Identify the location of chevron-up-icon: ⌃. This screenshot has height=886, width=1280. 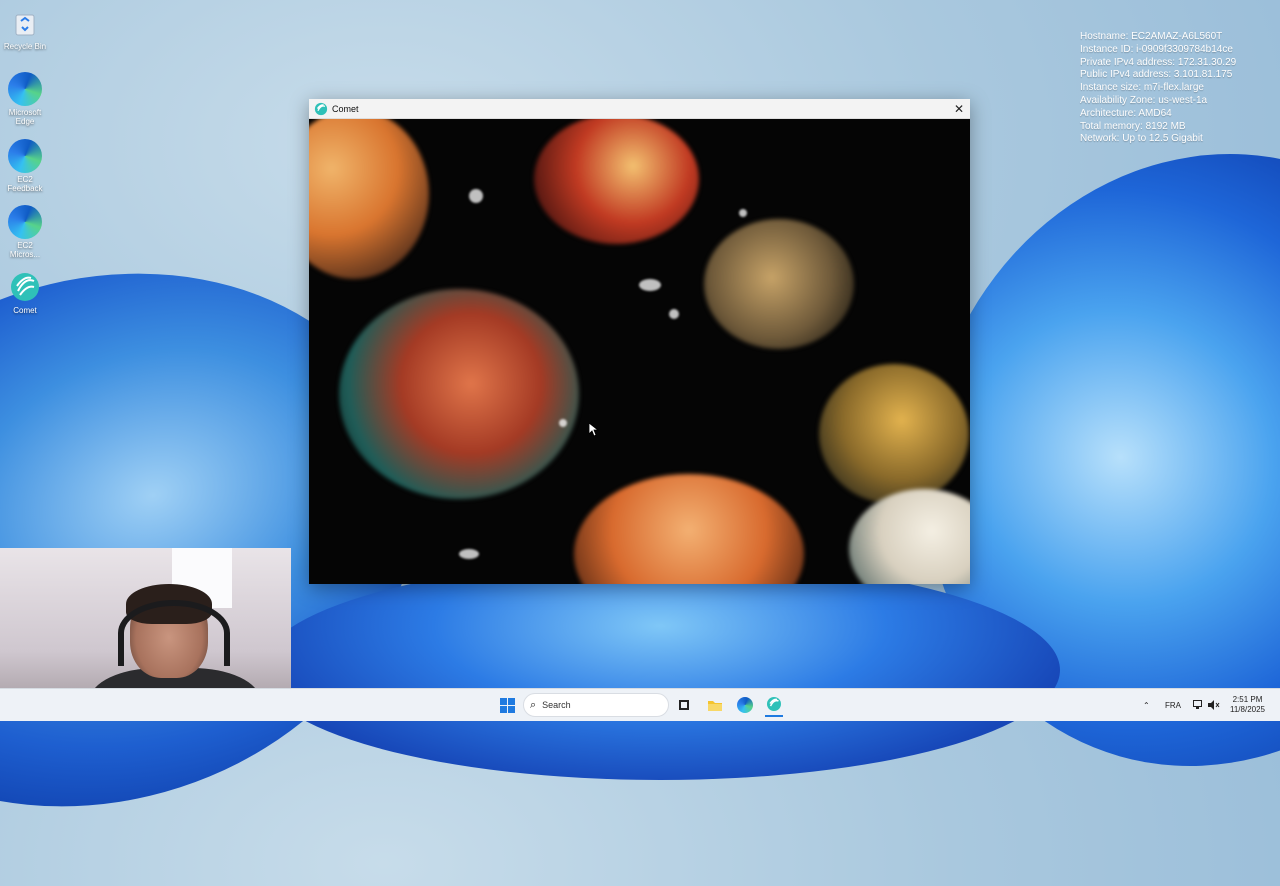
(1146, 705).